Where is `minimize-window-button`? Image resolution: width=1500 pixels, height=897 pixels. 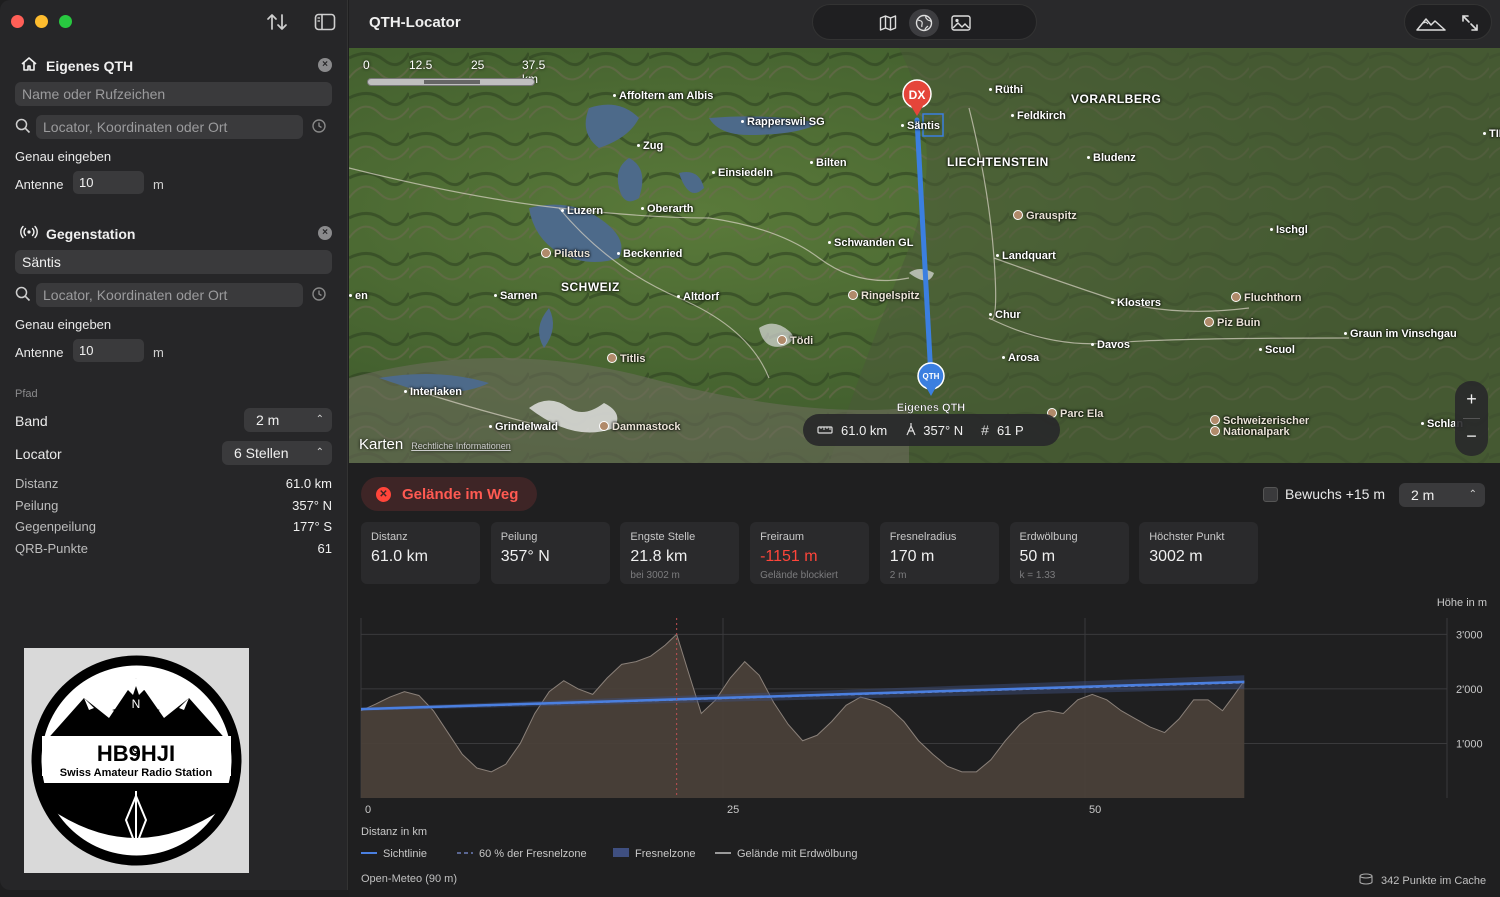 minimize-window-button is located at coordinates (41, 21).